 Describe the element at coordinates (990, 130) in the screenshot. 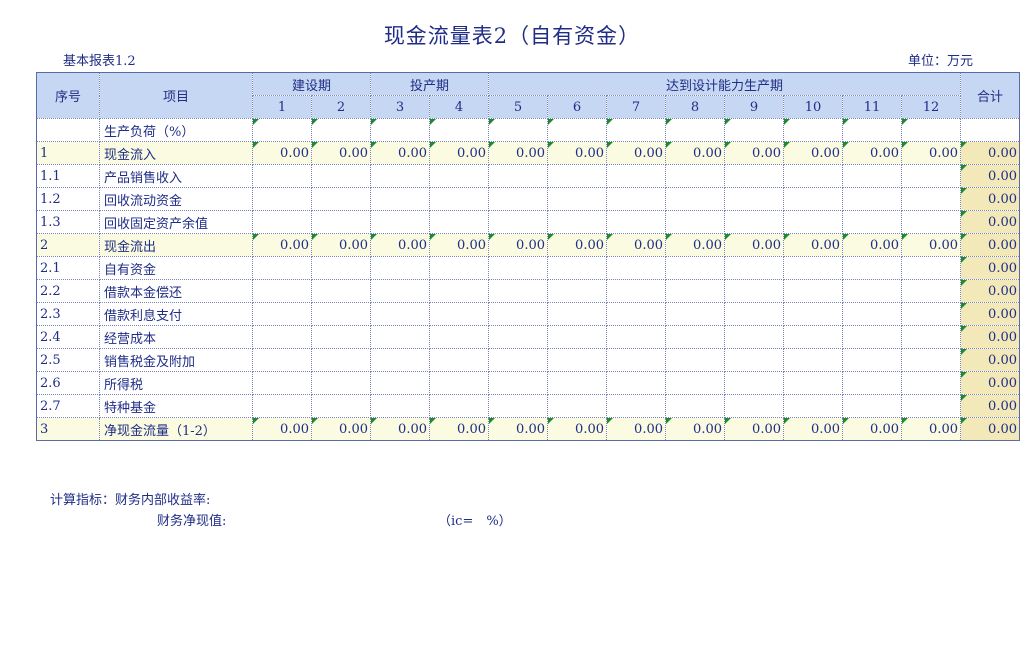

I see `total-cell` at that location.